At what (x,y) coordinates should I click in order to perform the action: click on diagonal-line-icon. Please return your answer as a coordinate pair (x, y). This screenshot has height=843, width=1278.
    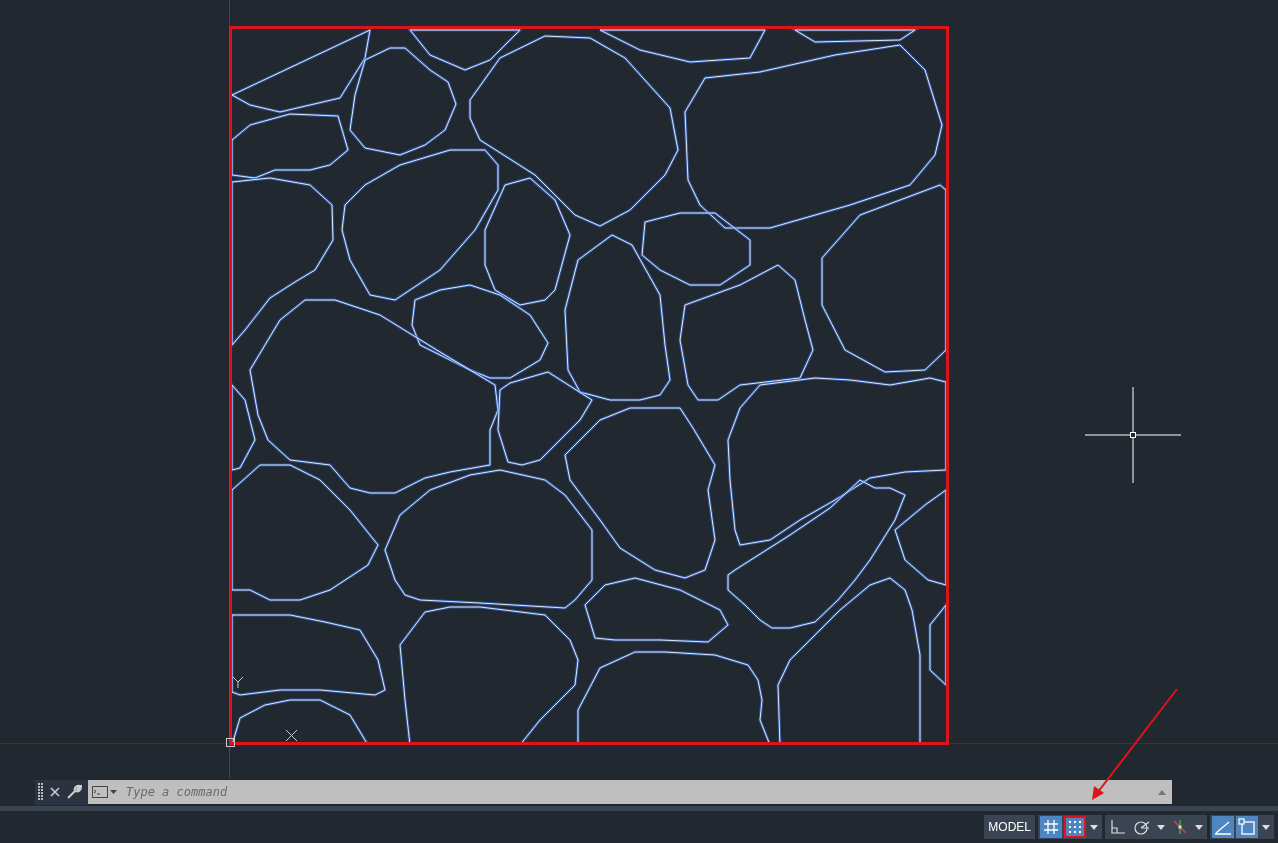
    Looking at the image, I should click on (1223, 827).